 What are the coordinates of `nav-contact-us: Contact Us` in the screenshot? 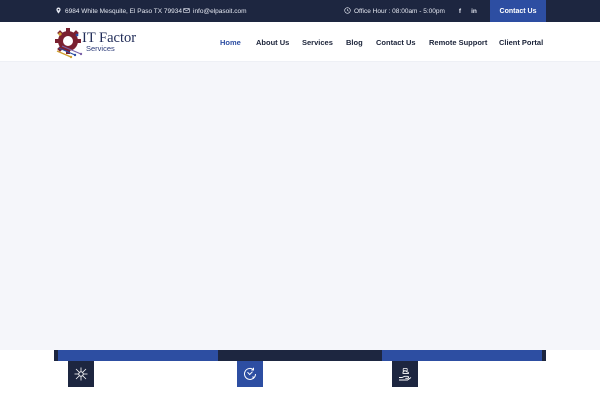 It's located at (396, 42).